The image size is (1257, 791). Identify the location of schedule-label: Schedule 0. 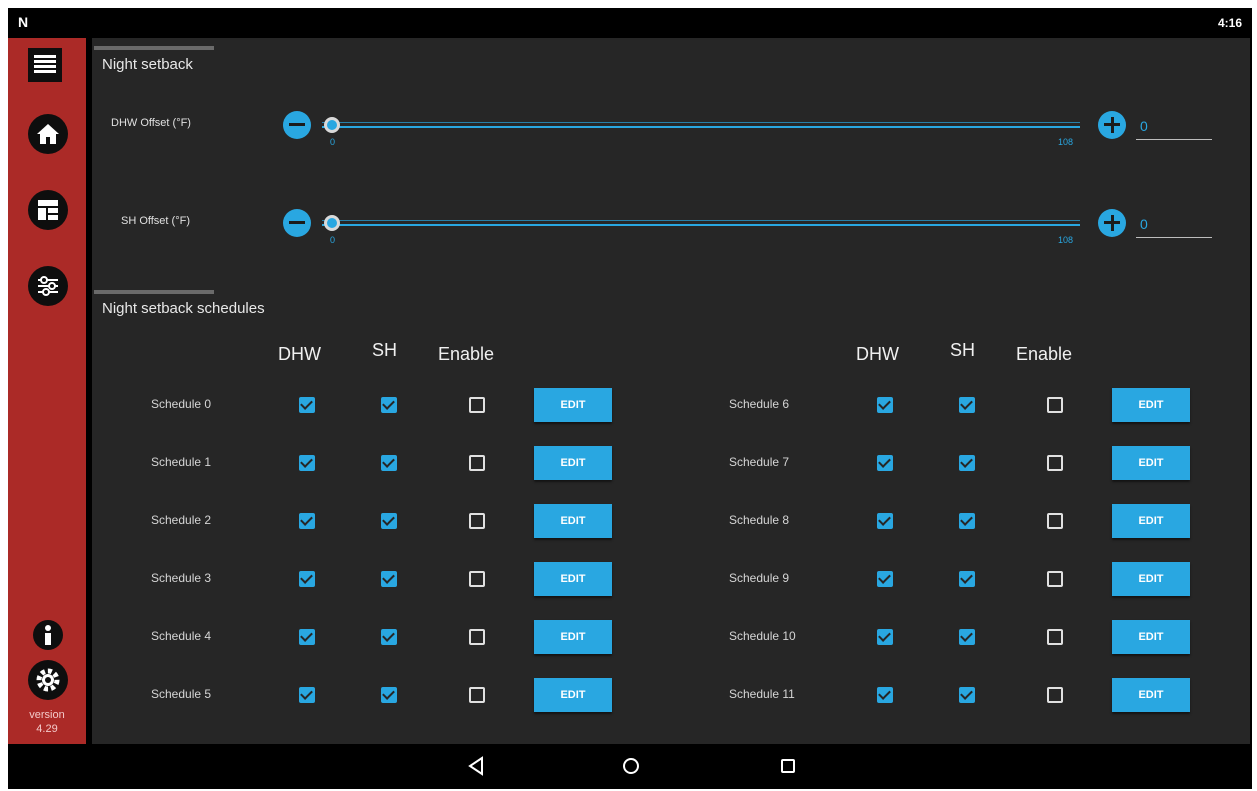
(181, 404).